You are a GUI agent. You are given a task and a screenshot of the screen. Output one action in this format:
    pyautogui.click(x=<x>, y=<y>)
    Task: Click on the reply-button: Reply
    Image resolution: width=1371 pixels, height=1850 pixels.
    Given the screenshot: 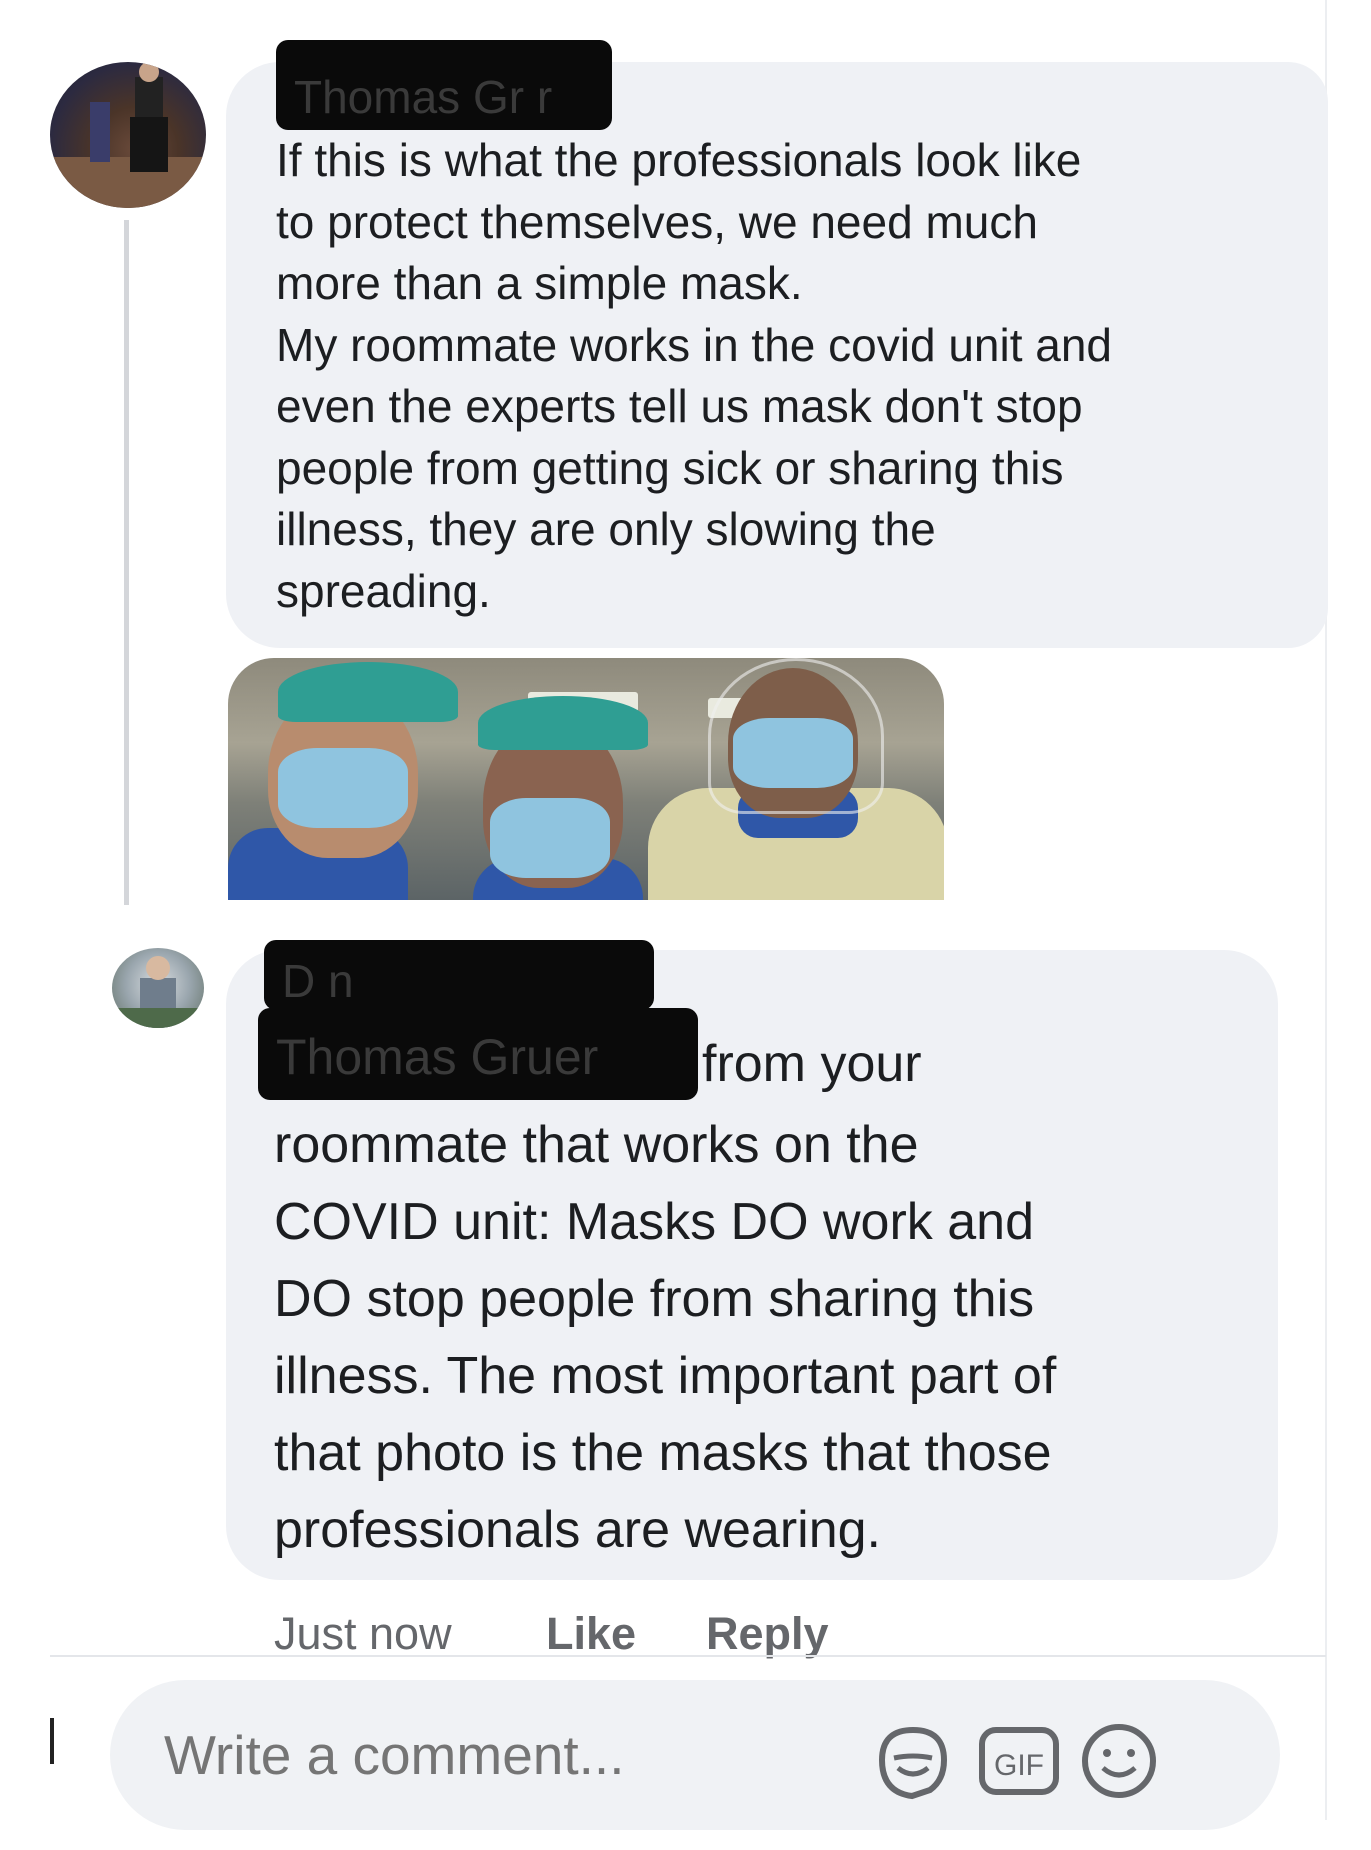 What is the action you would take?
    pyautogui.click(x=767, y=1634)
    